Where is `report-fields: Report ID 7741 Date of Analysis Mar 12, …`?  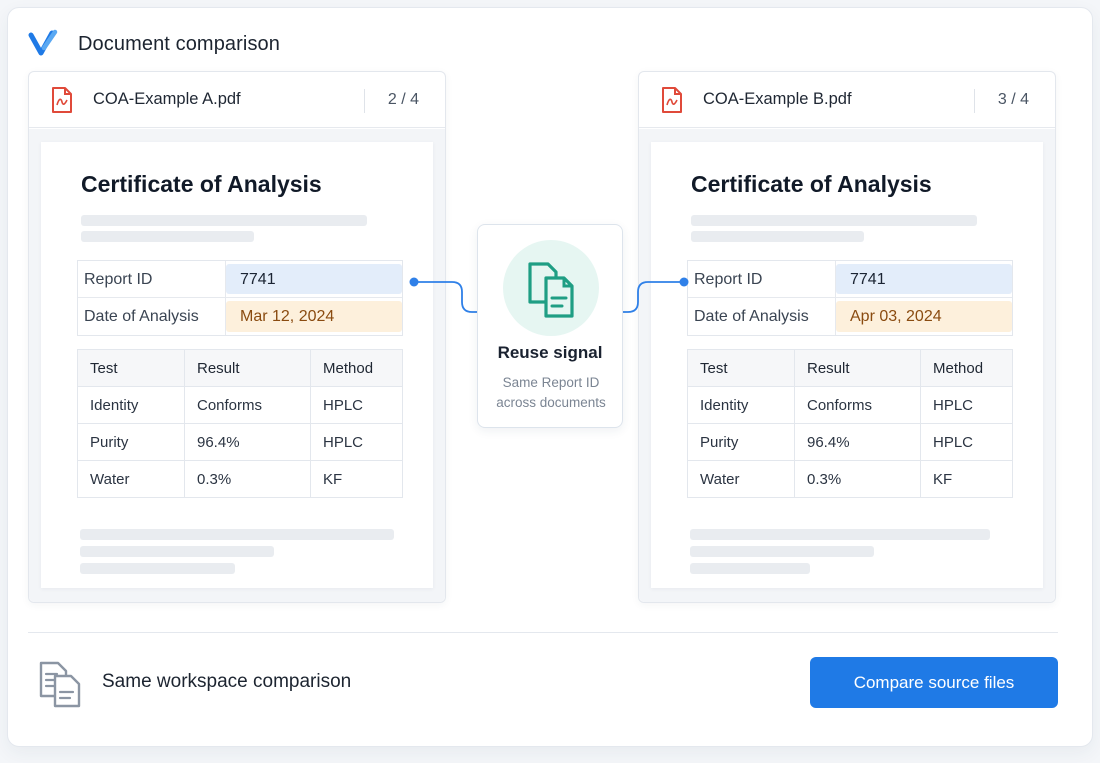
report-fields: Report ID 7741 Date of Analysis Mar 12, … is located at coordinates (240, 298).